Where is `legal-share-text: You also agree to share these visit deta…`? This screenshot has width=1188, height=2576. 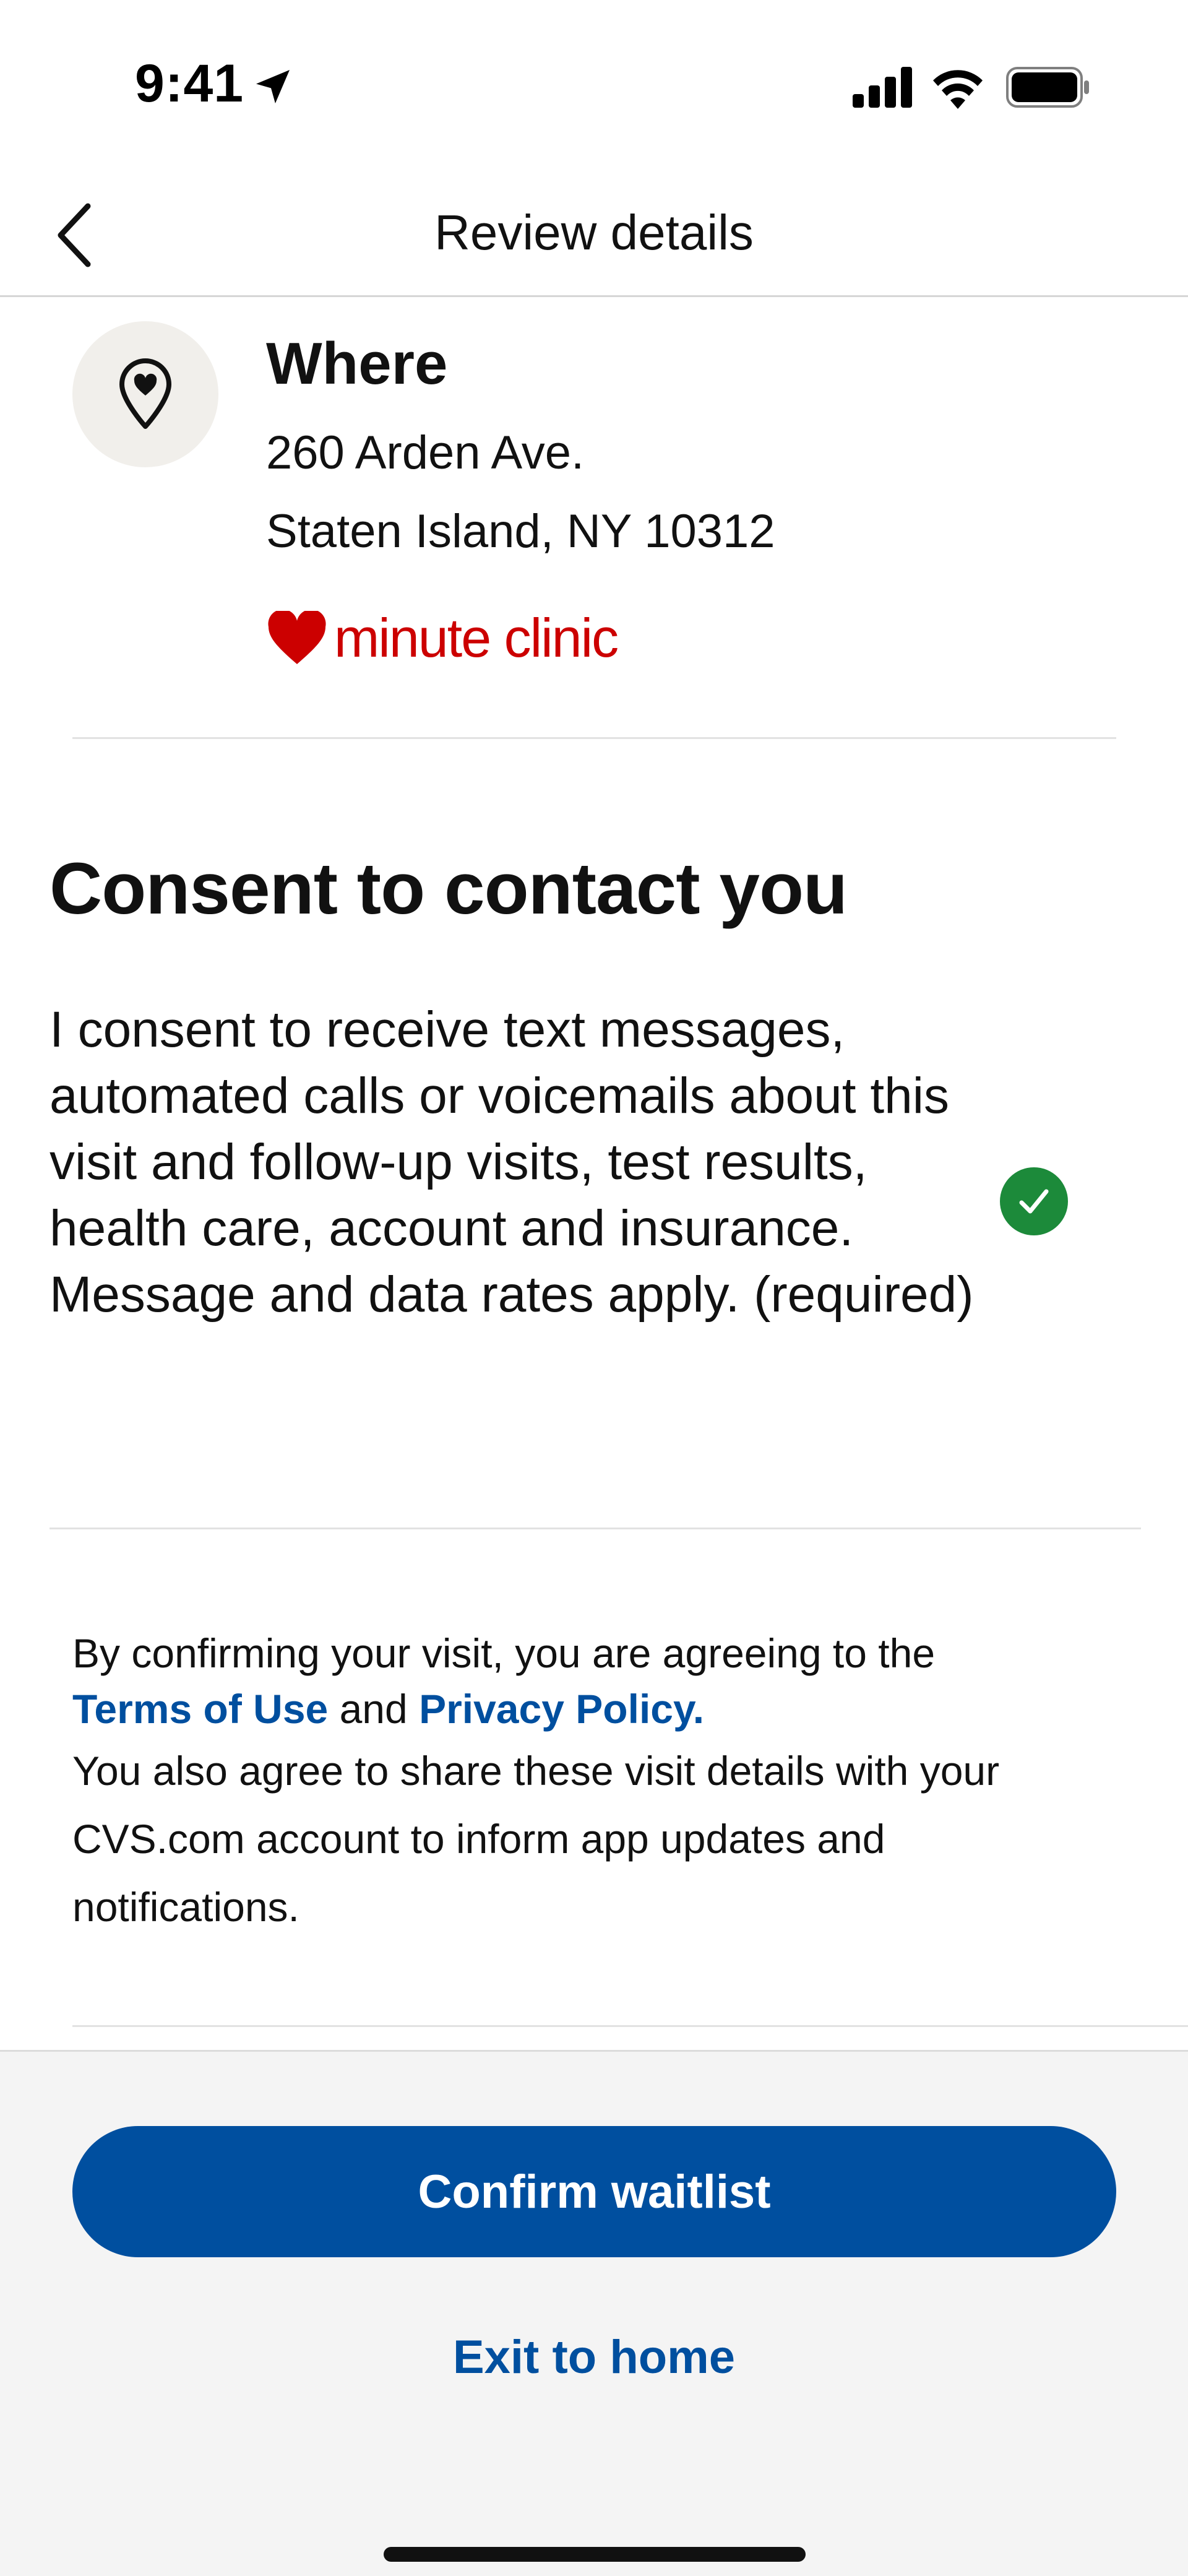
legal-share-text: You also agree to share these visit deta… is located at coordinates (536, 1839).